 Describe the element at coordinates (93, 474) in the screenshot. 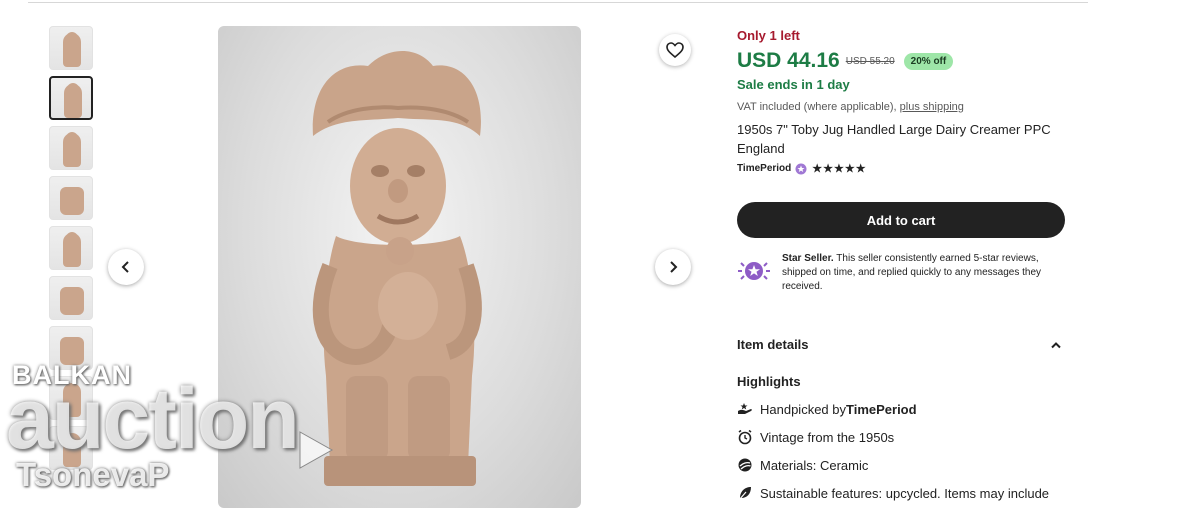

I see `watermark-line3: TsonevaP` at that location.